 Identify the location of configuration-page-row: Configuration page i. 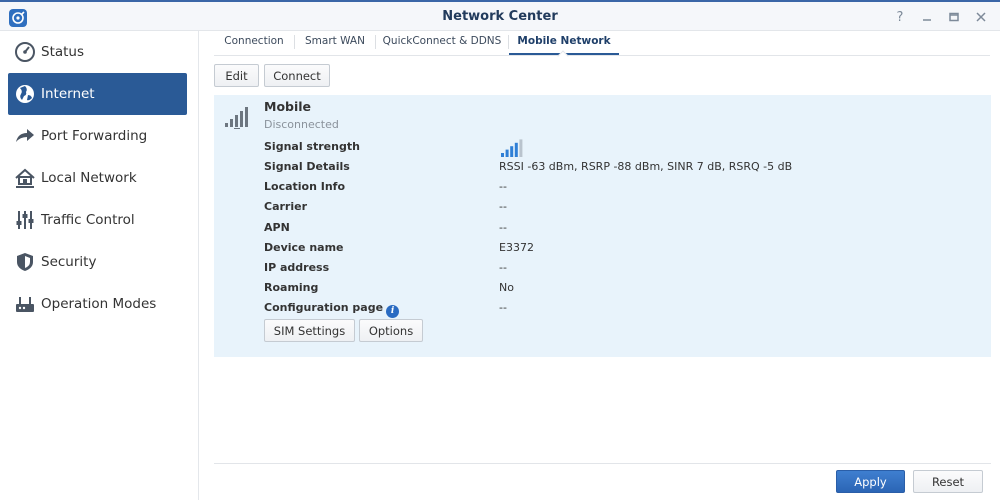
(332, 309).